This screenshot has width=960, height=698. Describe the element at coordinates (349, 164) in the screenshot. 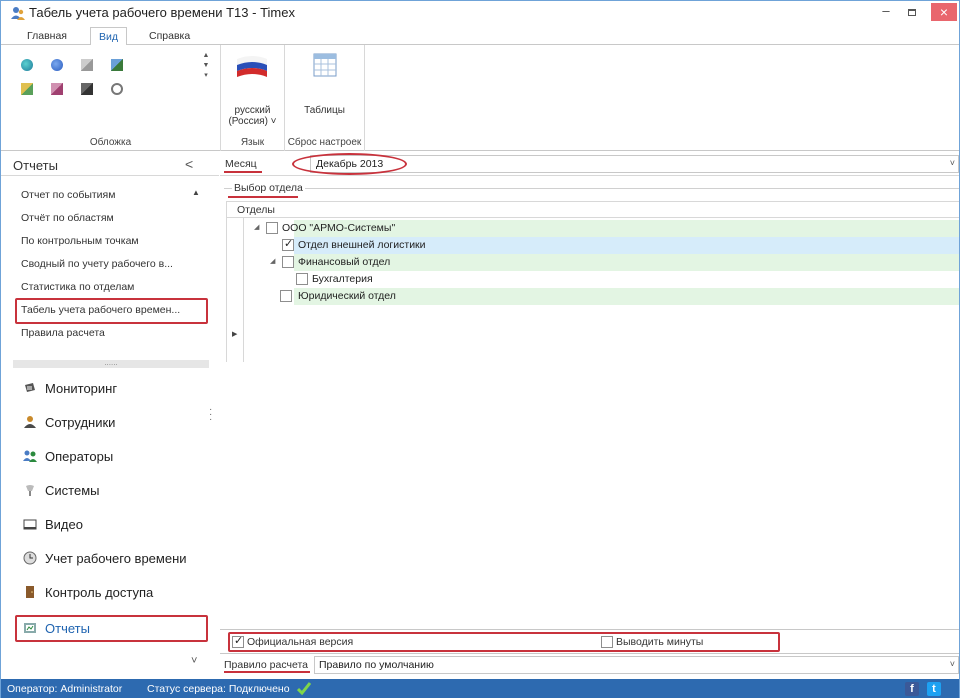

I see `month-circle-highlight` at that location.